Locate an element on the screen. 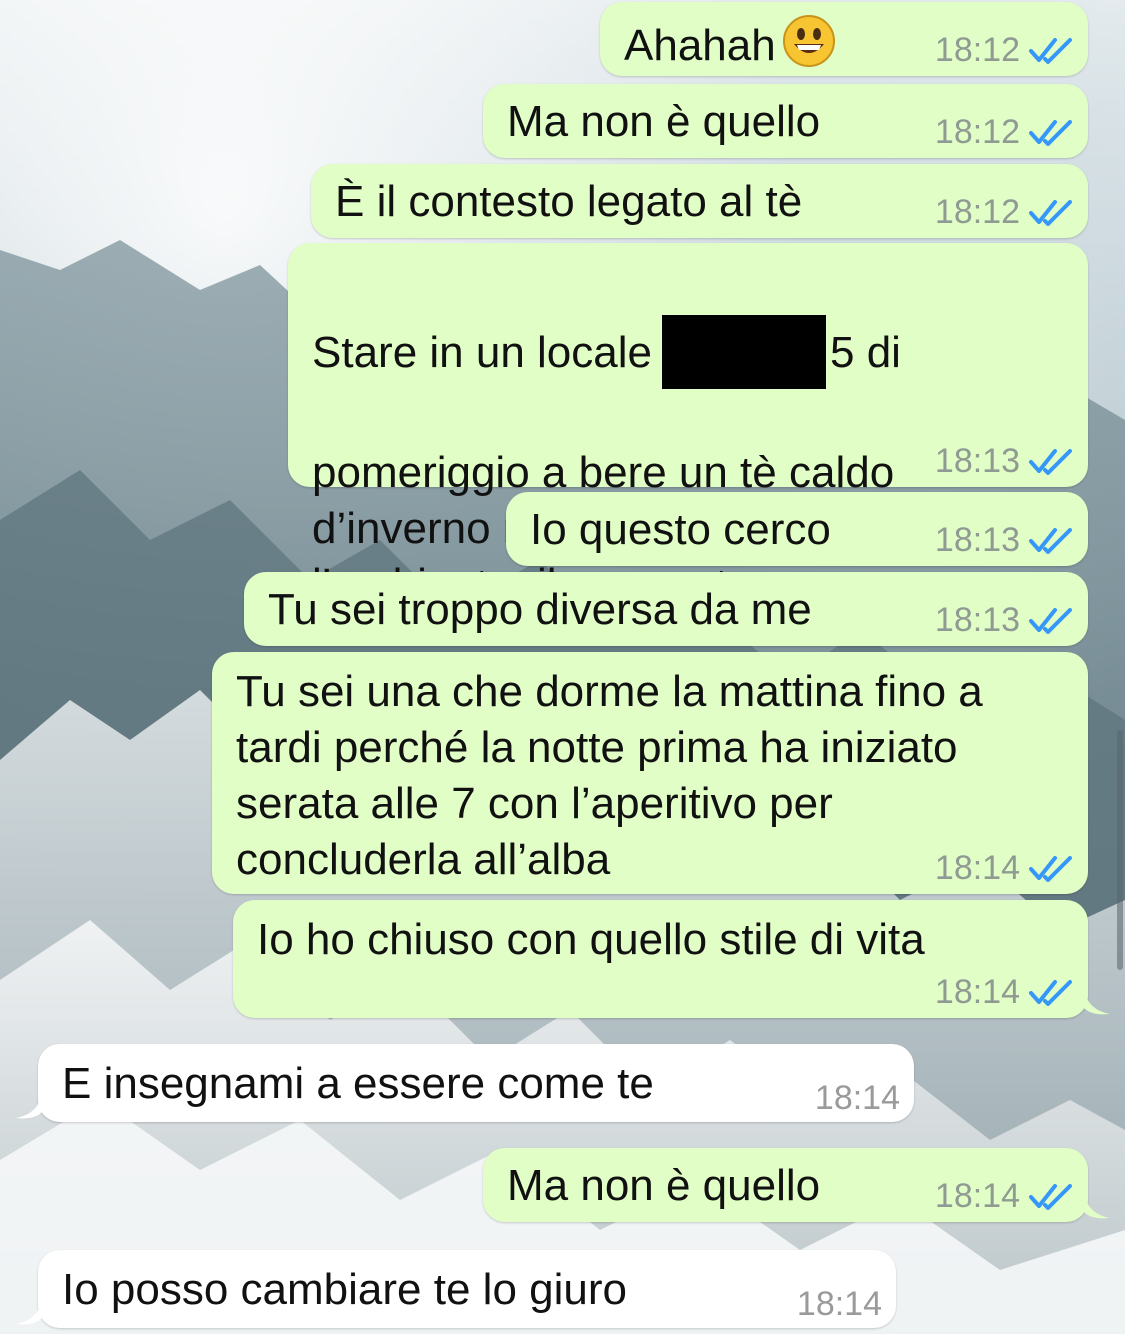 This screenshot has width=1125, height=1334. message-bubble-outgoing: Ma non è quello 18:12 is located at coordinates (785, 121).